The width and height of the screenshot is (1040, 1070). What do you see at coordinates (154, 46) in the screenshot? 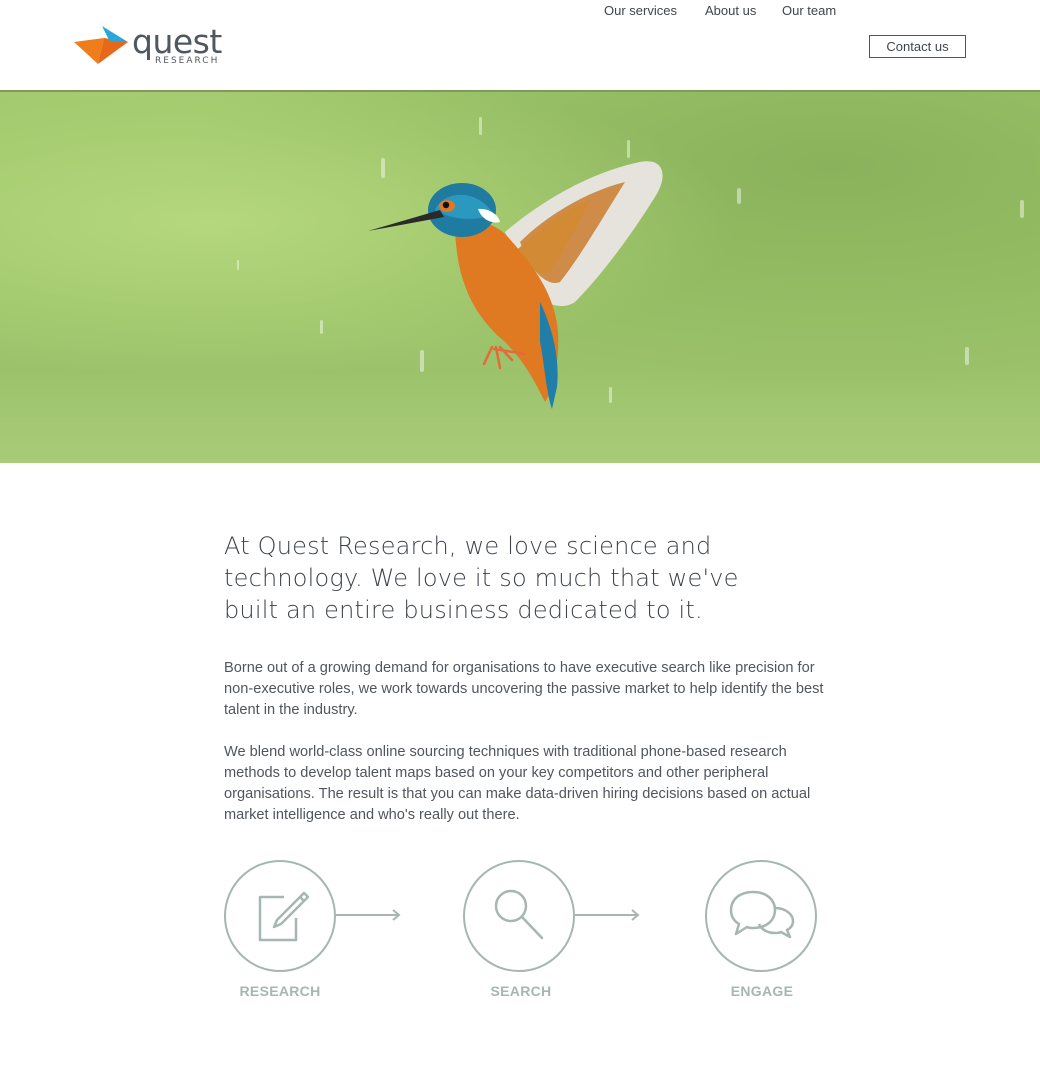
I see `quest-research-logo: quest RESEARCH` at bounding box center [154, 46].